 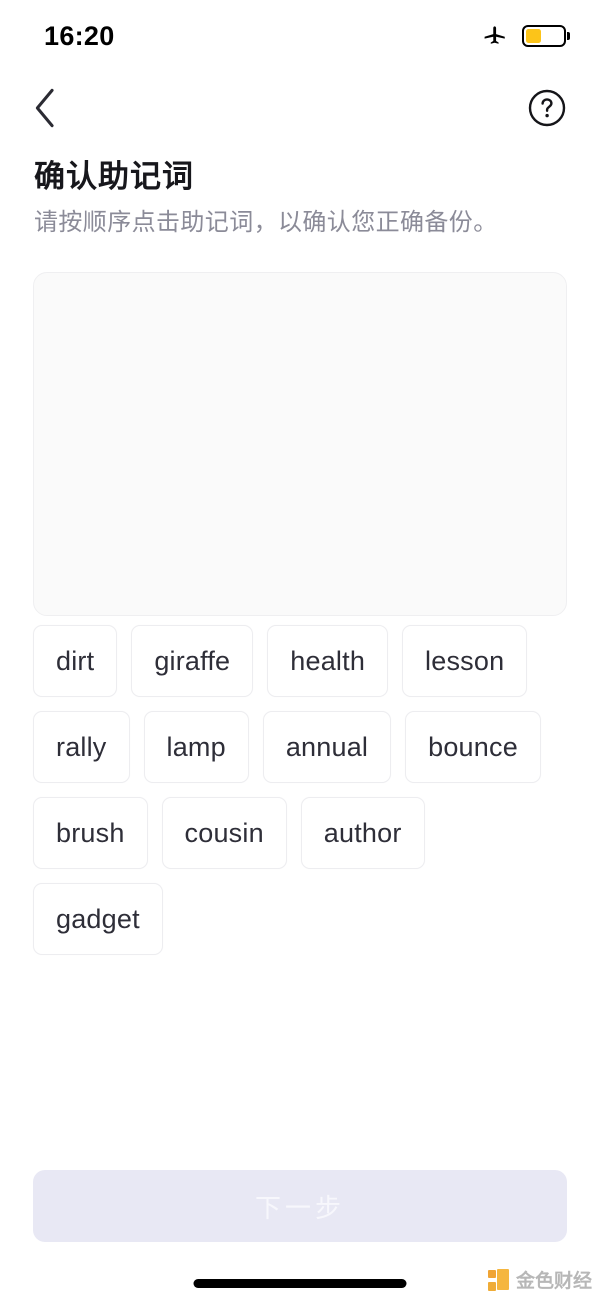 What do you see at coordinates (534, 36) in the screenshot?
I see `battery-fill` at bounding box center [534, 36].